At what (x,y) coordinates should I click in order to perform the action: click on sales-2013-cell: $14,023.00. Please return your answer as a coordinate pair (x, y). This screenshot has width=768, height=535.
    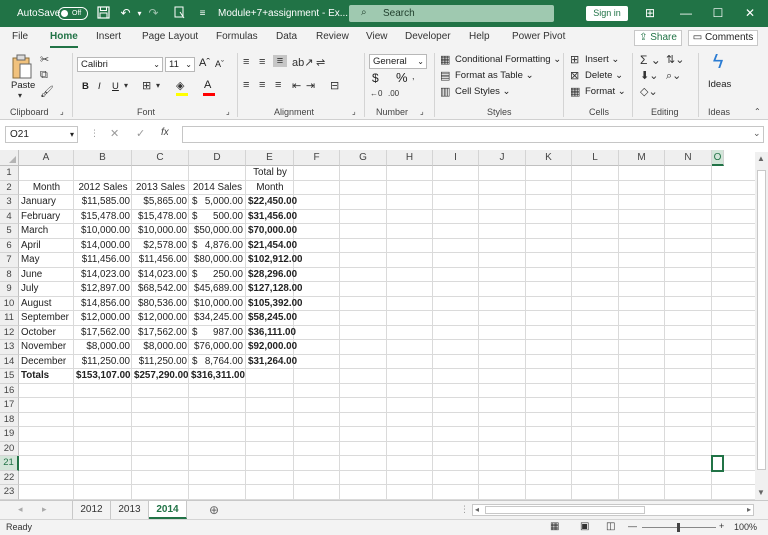
    Looking at the image, I should click on (160, 275).